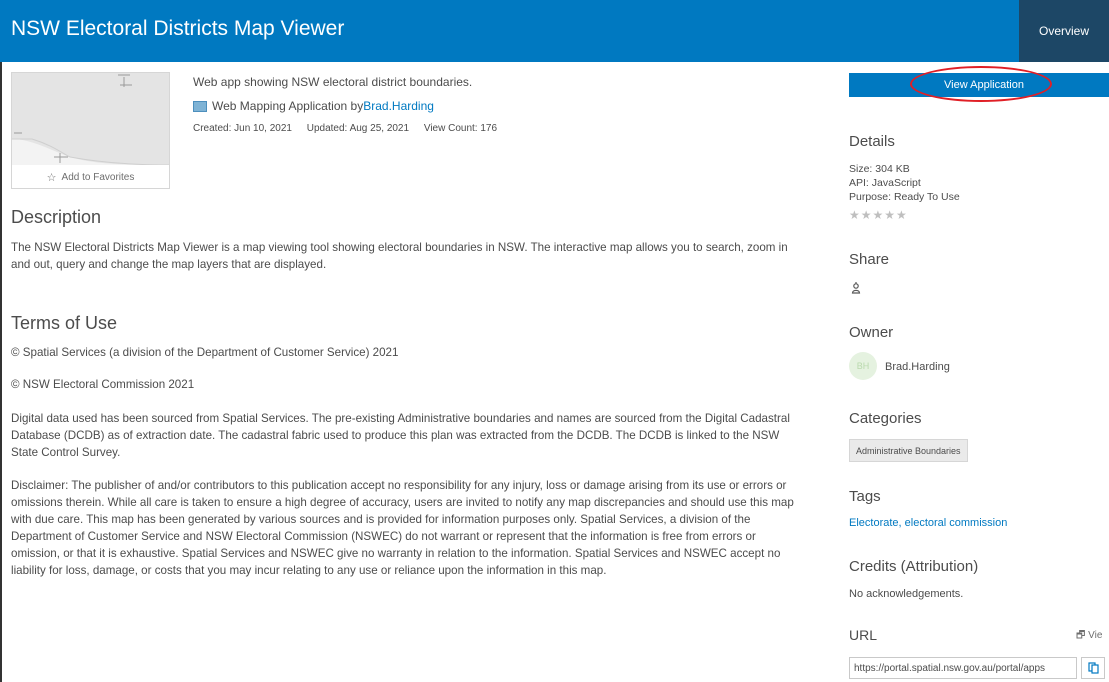 Image resolution: width=1109 pixels, height=682 pixels. I want to click on tab-overview: Overview, so click(1064, 31).